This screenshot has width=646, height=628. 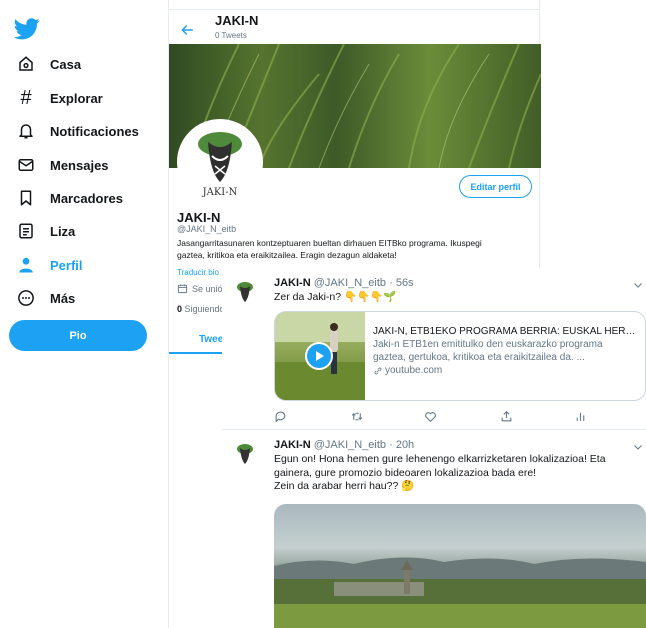 What do you see at coordinates (63, 298) in the screenshot?
I see `sidebar-item-label: Más` at bounding box center [63, 298].